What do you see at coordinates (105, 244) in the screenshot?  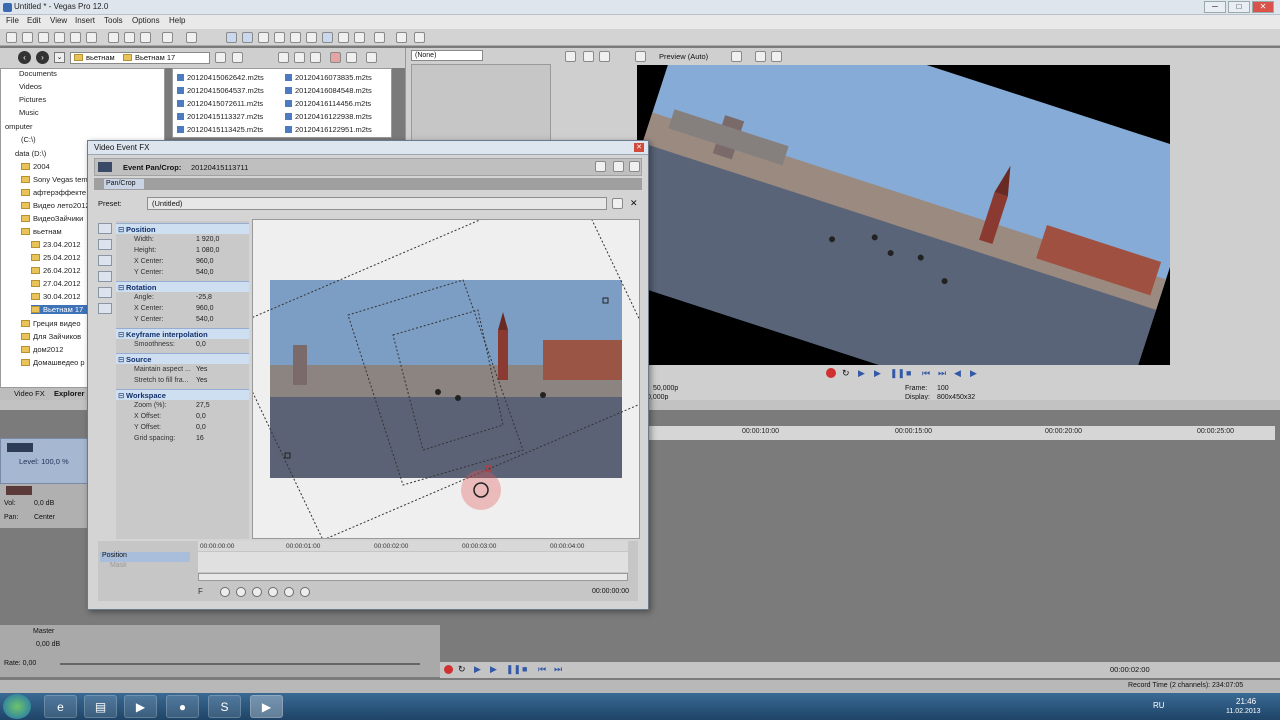 I see `enable-rotation-icon` at bounding box center [105, 244].